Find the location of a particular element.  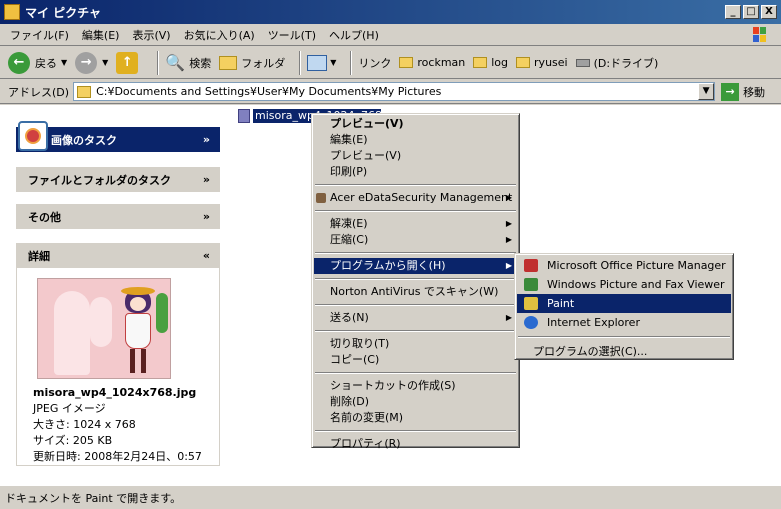

menu-item-create-shortcut: ショートカットの作成(S) is located at coordinates (415, 386).